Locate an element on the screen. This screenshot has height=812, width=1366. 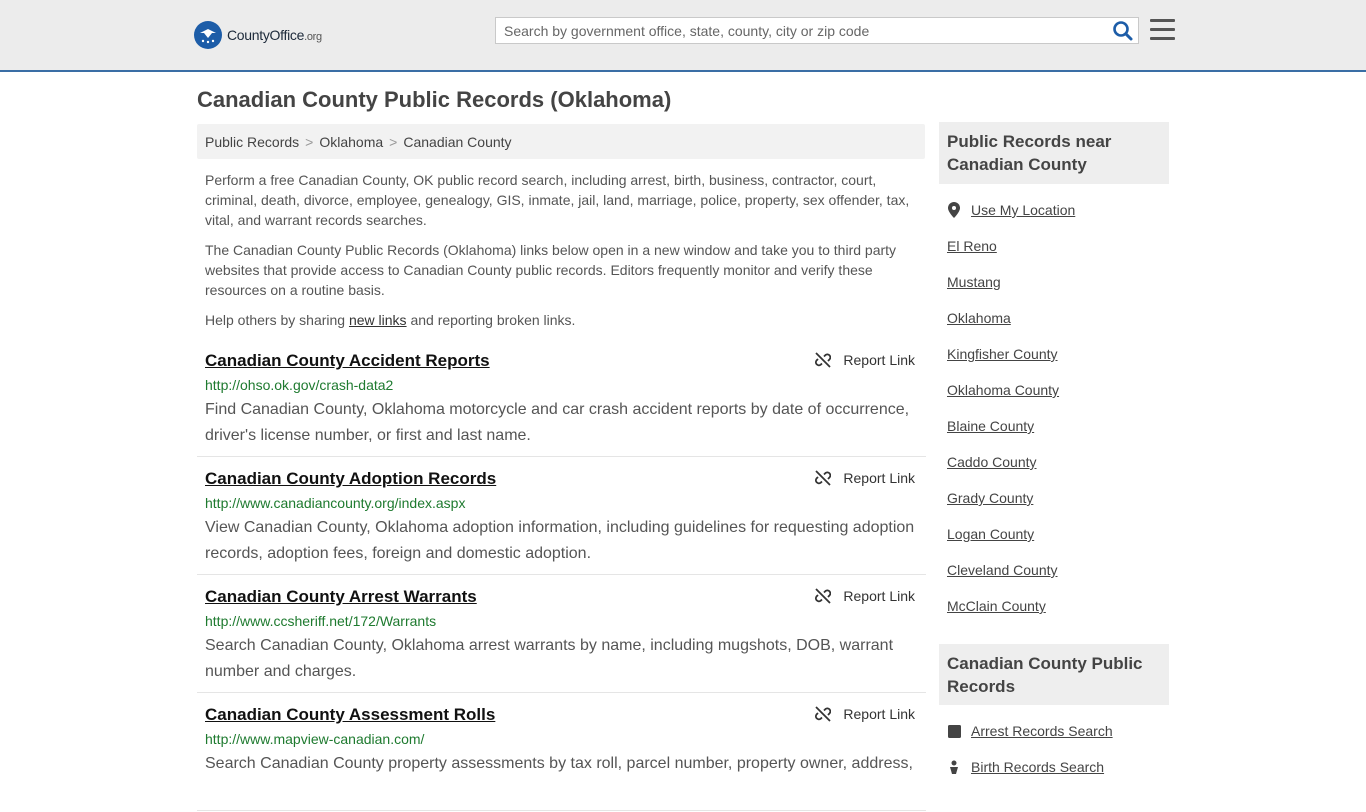
search-icon is located at coordinates (1123, 31).